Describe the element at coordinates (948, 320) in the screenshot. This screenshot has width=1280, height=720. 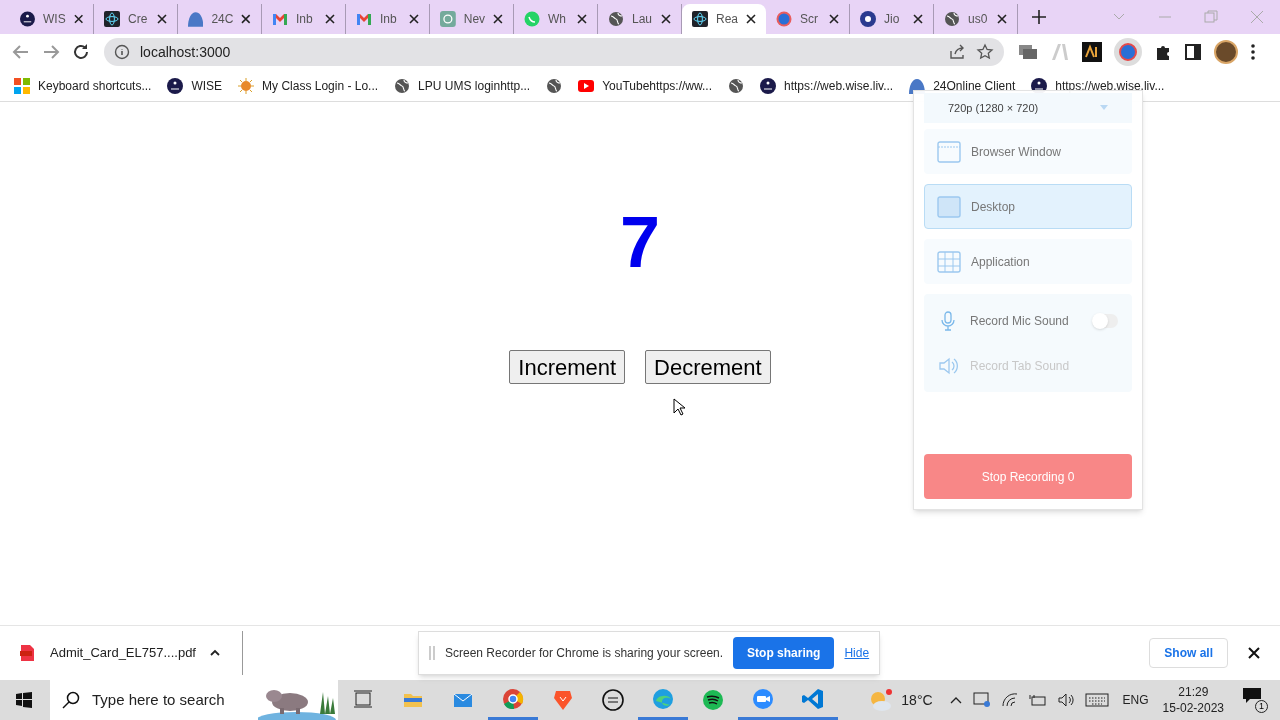
I see `microphone-icon` at that location.